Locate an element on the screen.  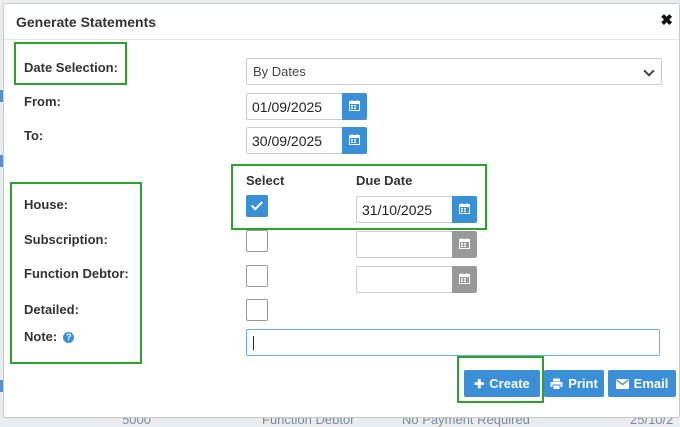
from-calendar-button is located at coordinates (354, 106).